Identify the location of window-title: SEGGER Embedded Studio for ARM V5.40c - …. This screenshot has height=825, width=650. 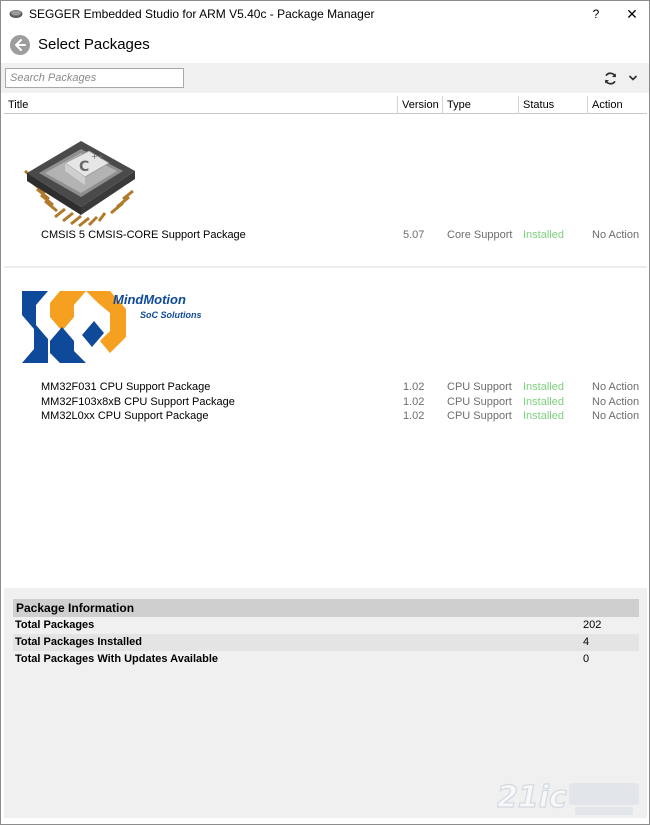
(202, 14).